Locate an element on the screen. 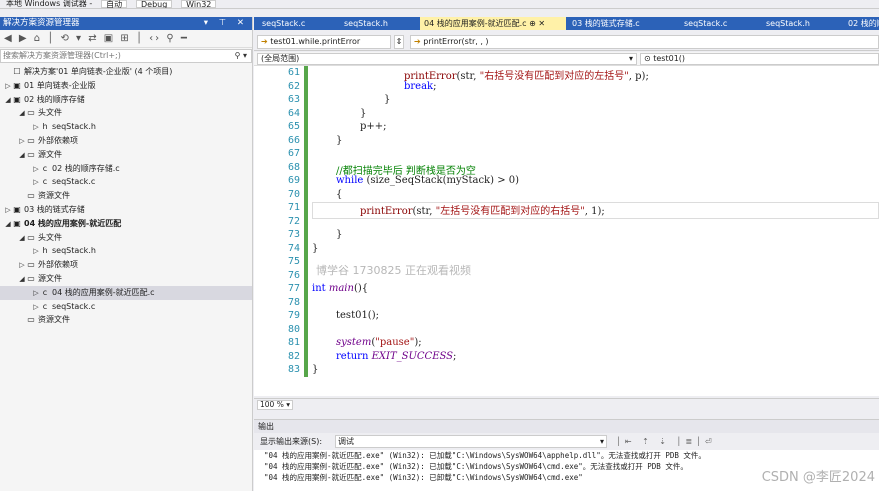  platform-dropdown: Win32 is located at coordinates (199, 4).